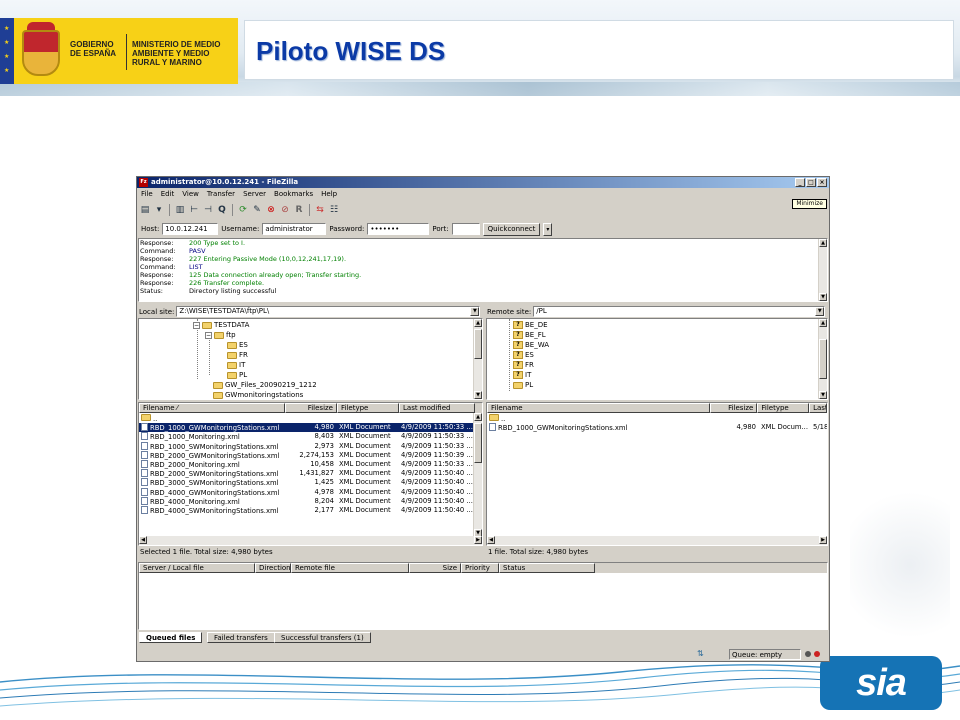 Image resolution: width=960 pixels, height=720 pixels. What do you see at coordinates (679, 311) in the screenshot?
I see `remote-site-path: /PL ▼` at bounding box center [679, 311].